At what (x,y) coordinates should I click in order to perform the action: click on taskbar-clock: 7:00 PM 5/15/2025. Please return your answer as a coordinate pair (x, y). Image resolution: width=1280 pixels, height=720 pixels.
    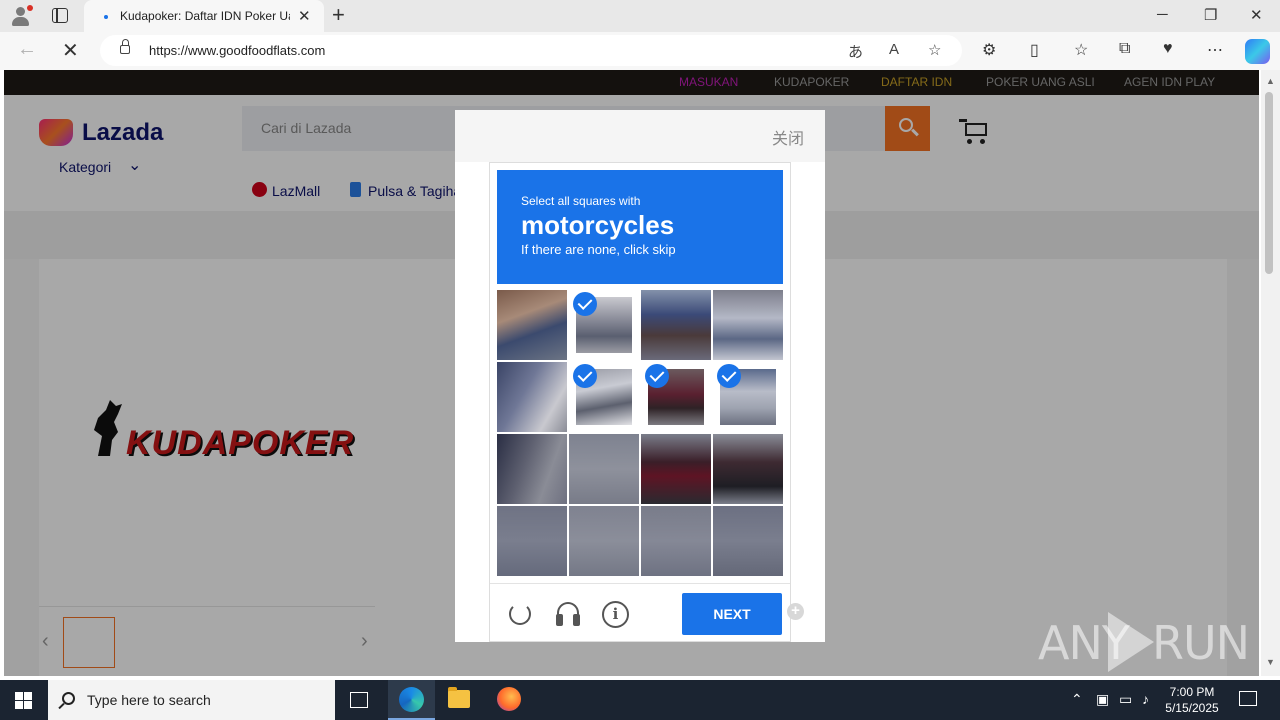
    Looking at the image, I should click on (1192, 700).